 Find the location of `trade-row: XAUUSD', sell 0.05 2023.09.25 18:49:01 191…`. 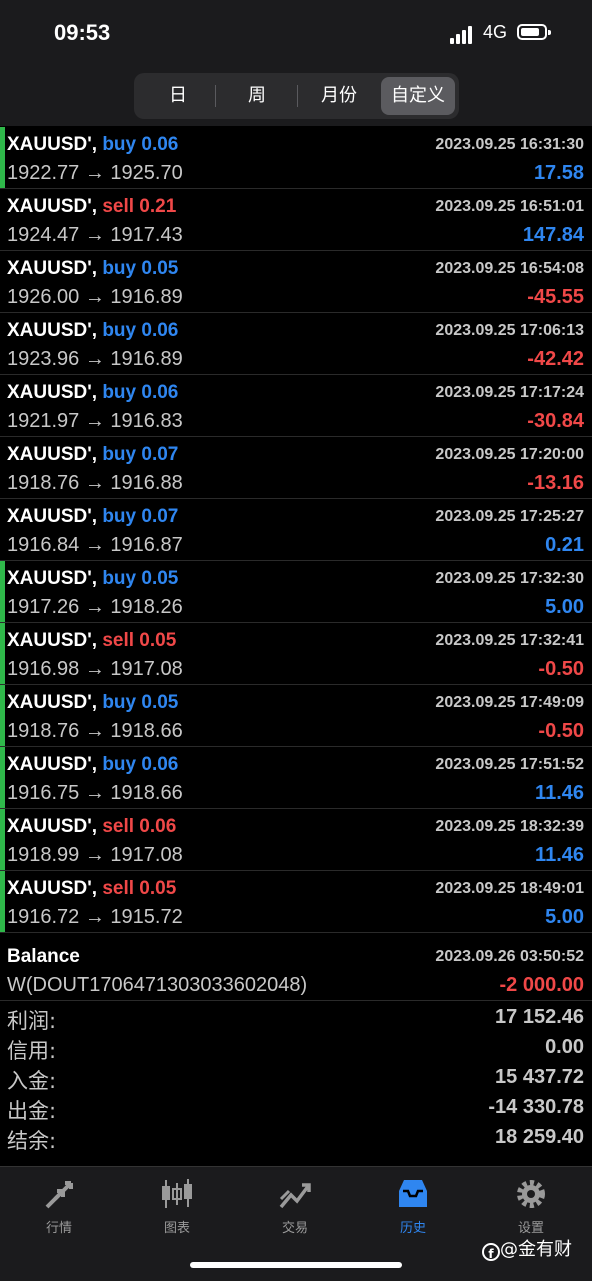

trade-row: XAUUSD', sell 0.05 2023.09.25 18:49:01 191… is located at coordinates (296, 902).